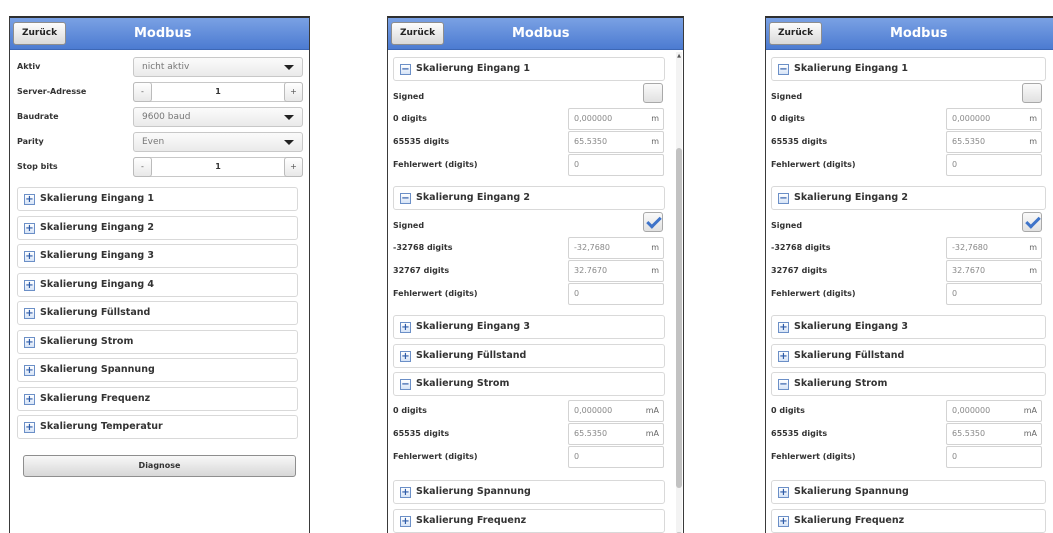 The height and width of the screenshot is (533, 1053). What do you see at coordinates (37, 166) in the screenshot?
I see `stop-bits-label: Stop bits` at bounding box center [37, 166].